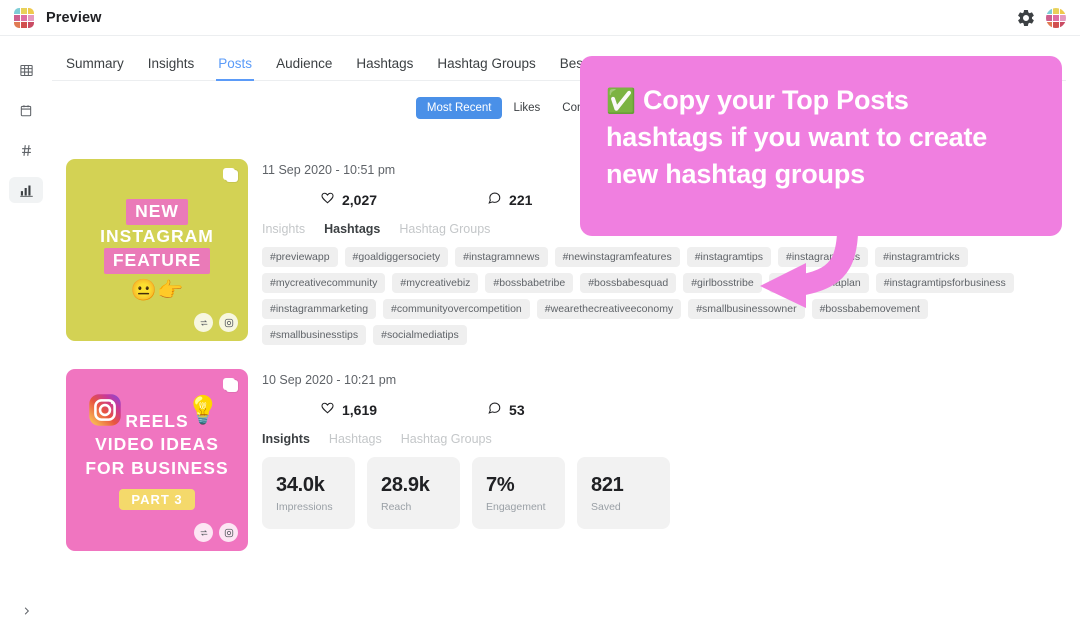 This screenshot has height=631, width=1080. I want to click on tab-summary: Summary, so click(95, 68).